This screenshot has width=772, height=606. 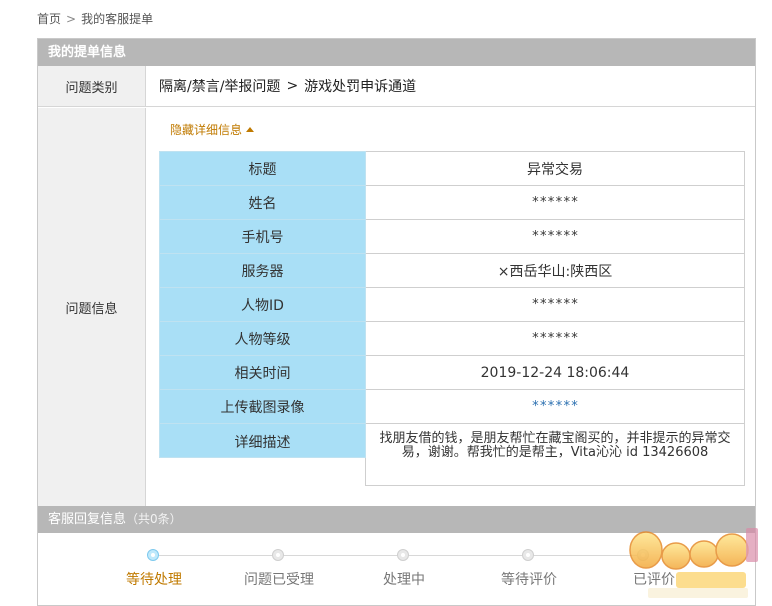 I want to click on reply-count: （共0条）, so click(x=154, y=519).